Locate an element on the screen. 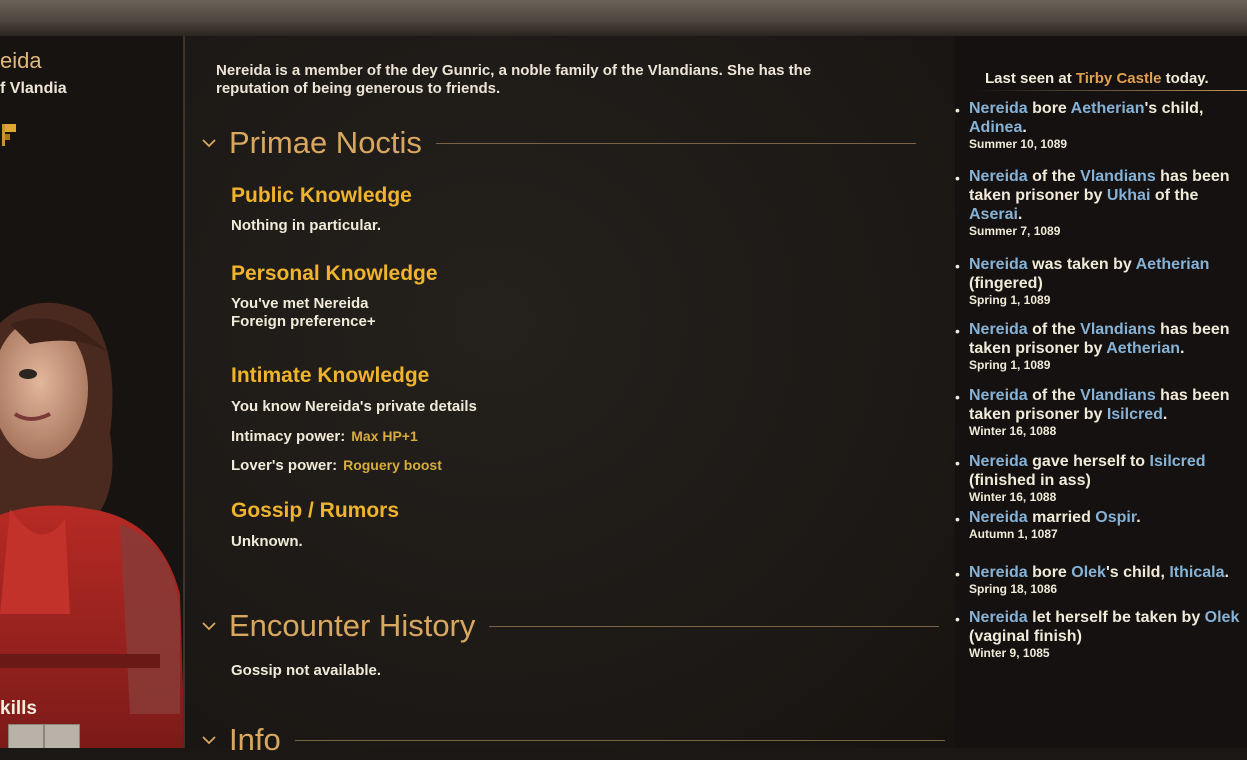 Image resolution: width=1247 pixels, height=760 pixels. lover-power-value: Roguery boost is located at coordinates (392, 465).